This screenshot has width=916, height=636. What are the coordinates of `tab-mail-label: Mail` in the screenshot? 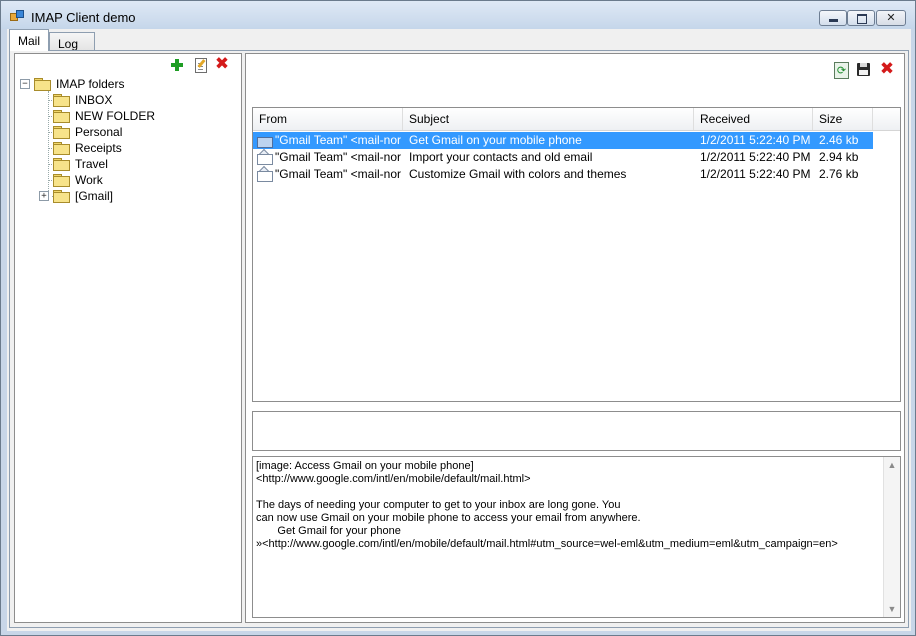 It's located at (29, 41).